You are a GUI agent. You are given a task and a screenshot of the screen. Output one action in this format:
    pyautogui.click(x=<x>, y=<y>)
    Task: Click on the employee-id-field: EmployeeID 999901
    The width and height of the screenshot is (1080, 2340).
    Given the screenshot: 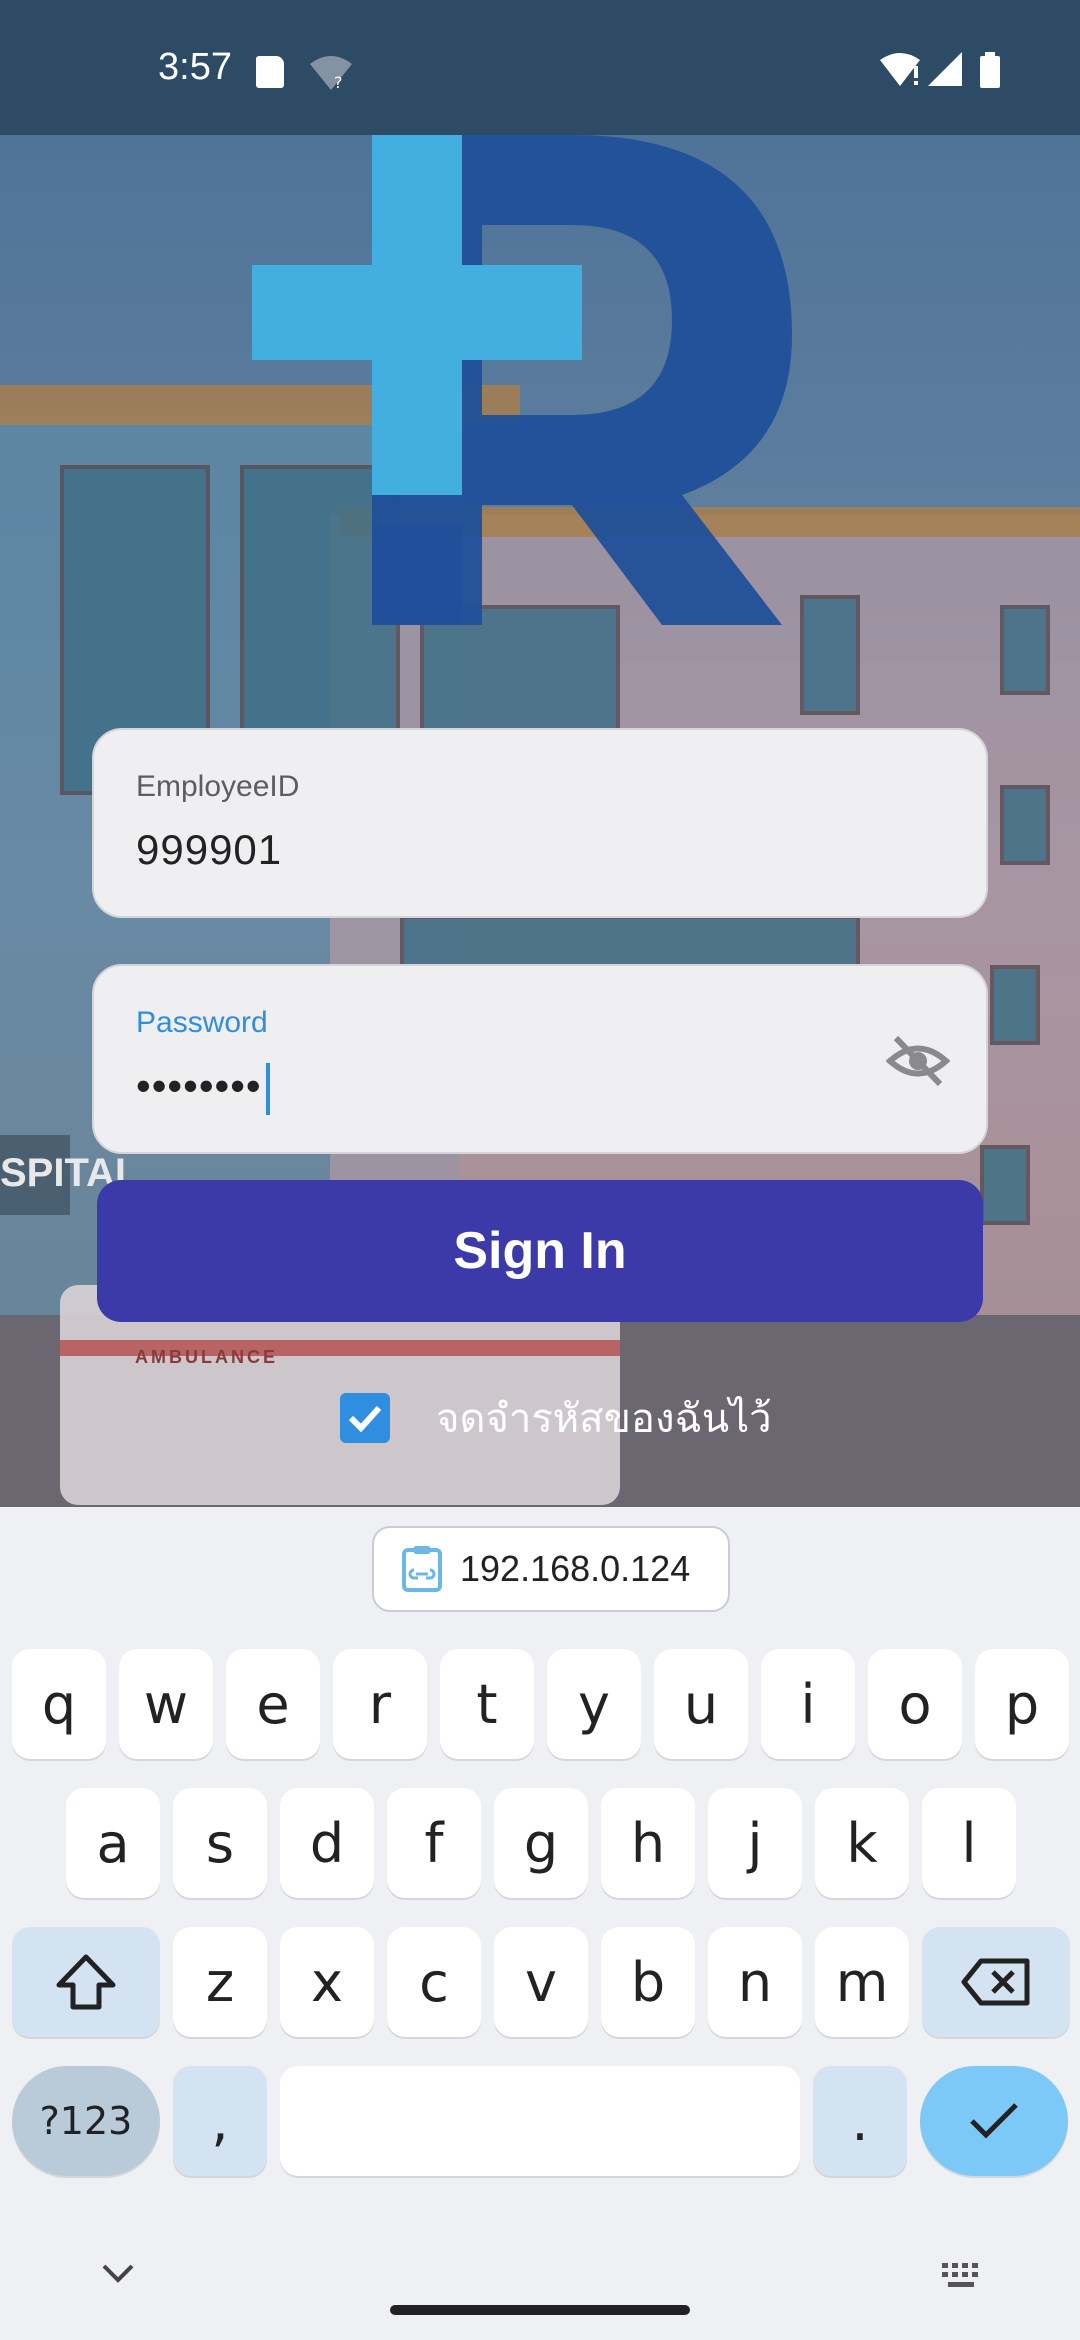 What is the action you would take?
    pyautogui.click(x=540, y=823)
    